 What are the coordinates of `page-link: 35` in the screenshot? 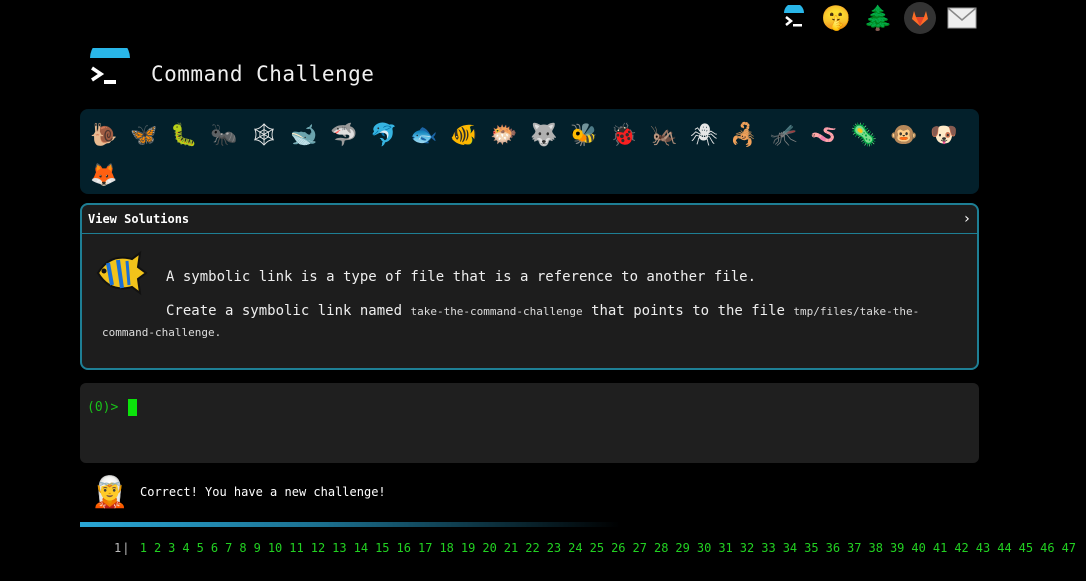 It's located at (811, 548).